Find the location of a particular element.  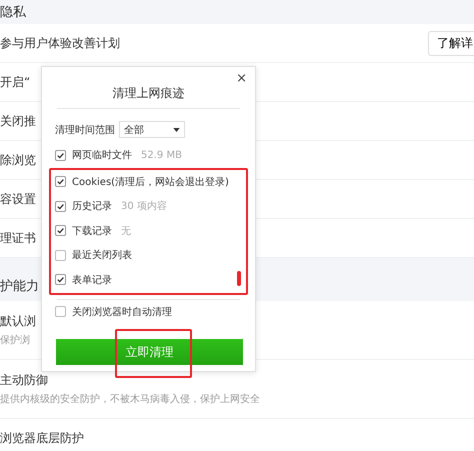

checkbox-label: Cookies(清理后，网站会退出登录) is located at coordinates (150, 182).